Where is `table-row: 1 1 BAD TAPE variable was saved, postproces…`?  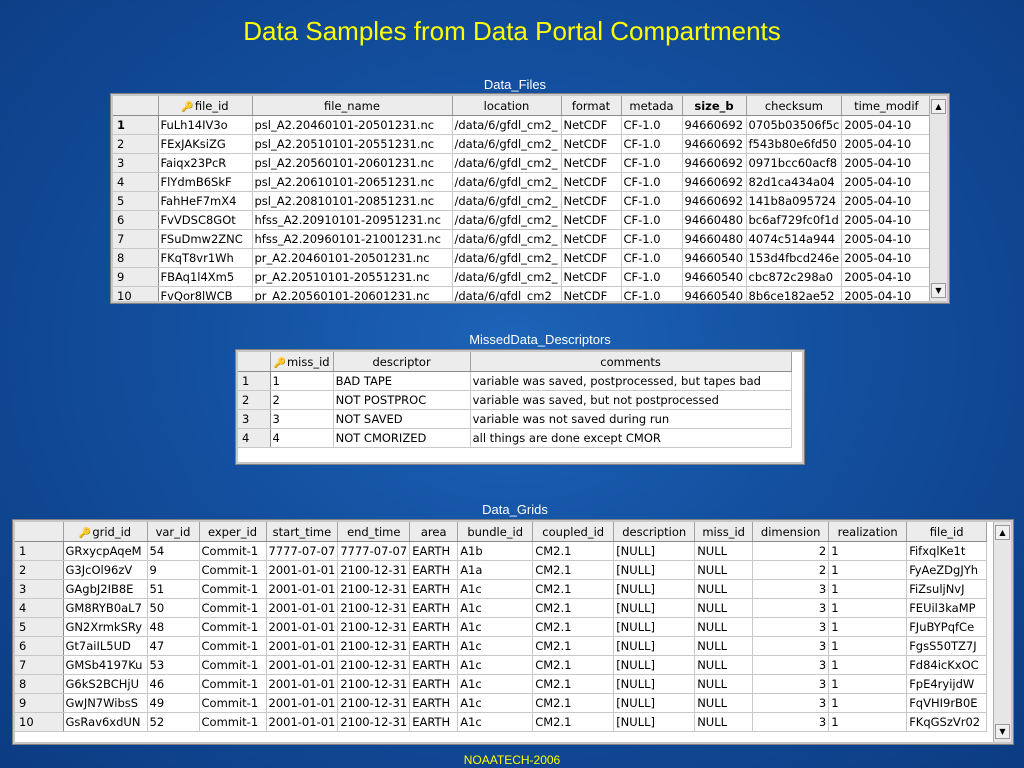 table-row: 1 1 BAD TAPE variable was saved, postproces… is located at coordinates (515, 381).